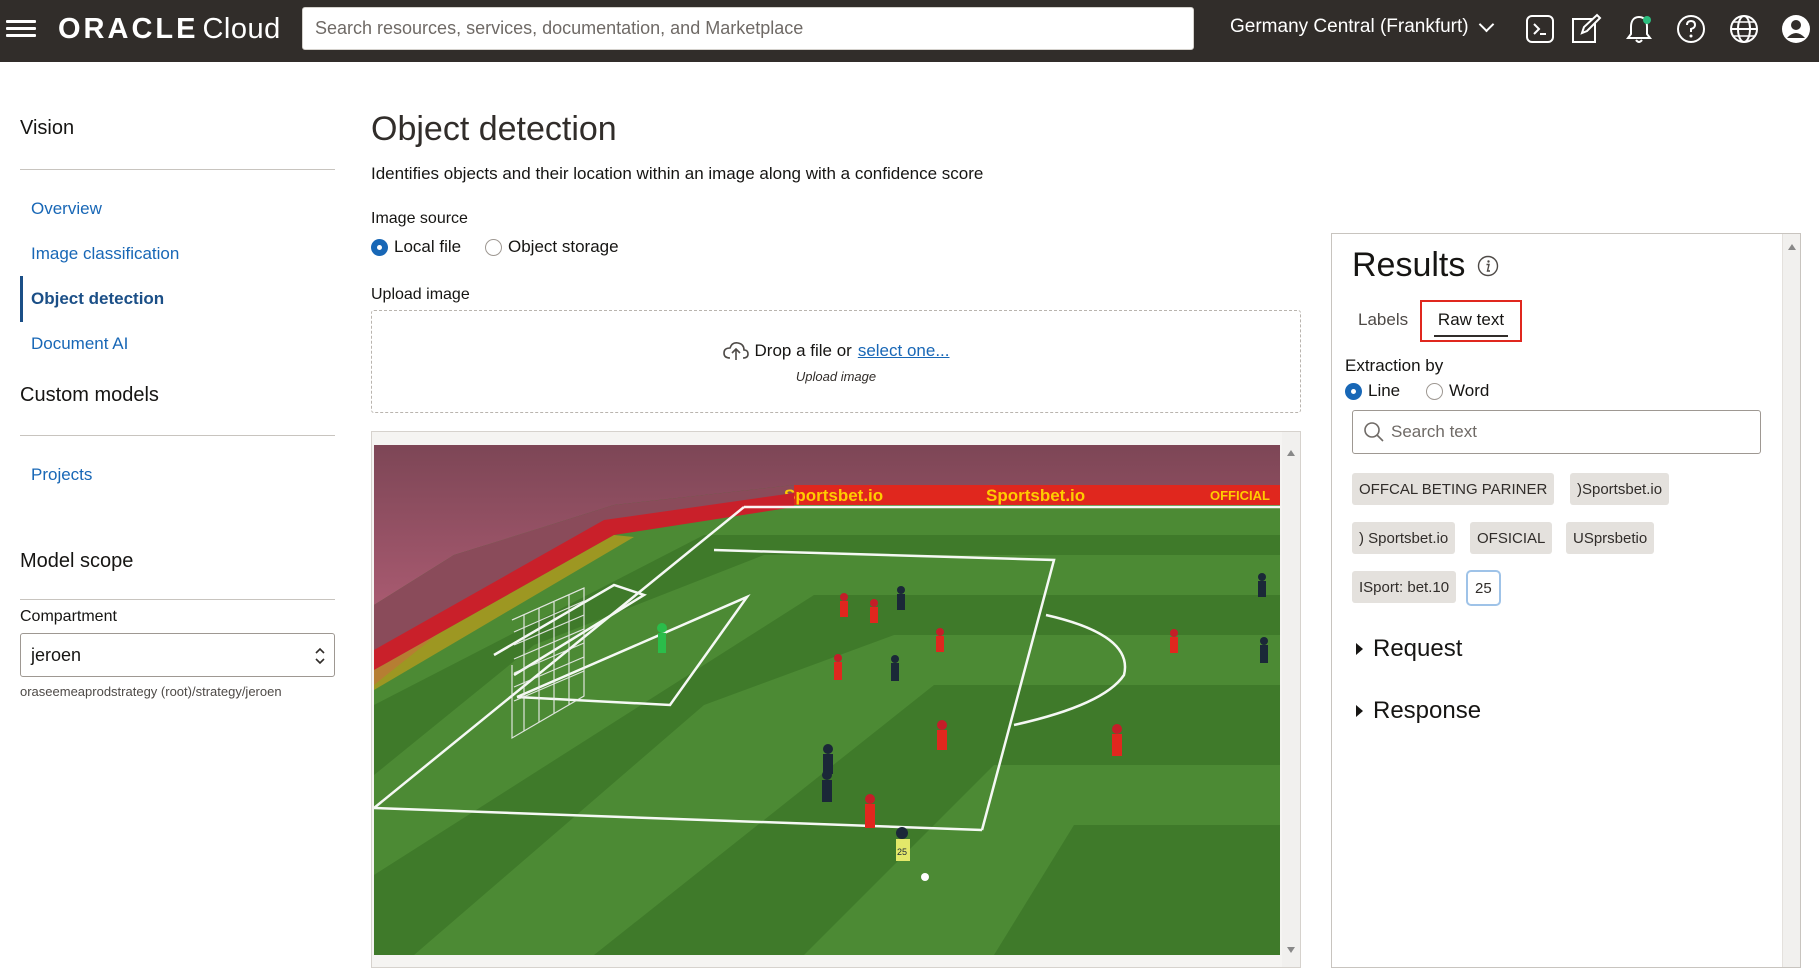  Describe the element at coordinates (1483, 588) in the screenshot. I see `raw-text-chip-selected: 25` at that location.